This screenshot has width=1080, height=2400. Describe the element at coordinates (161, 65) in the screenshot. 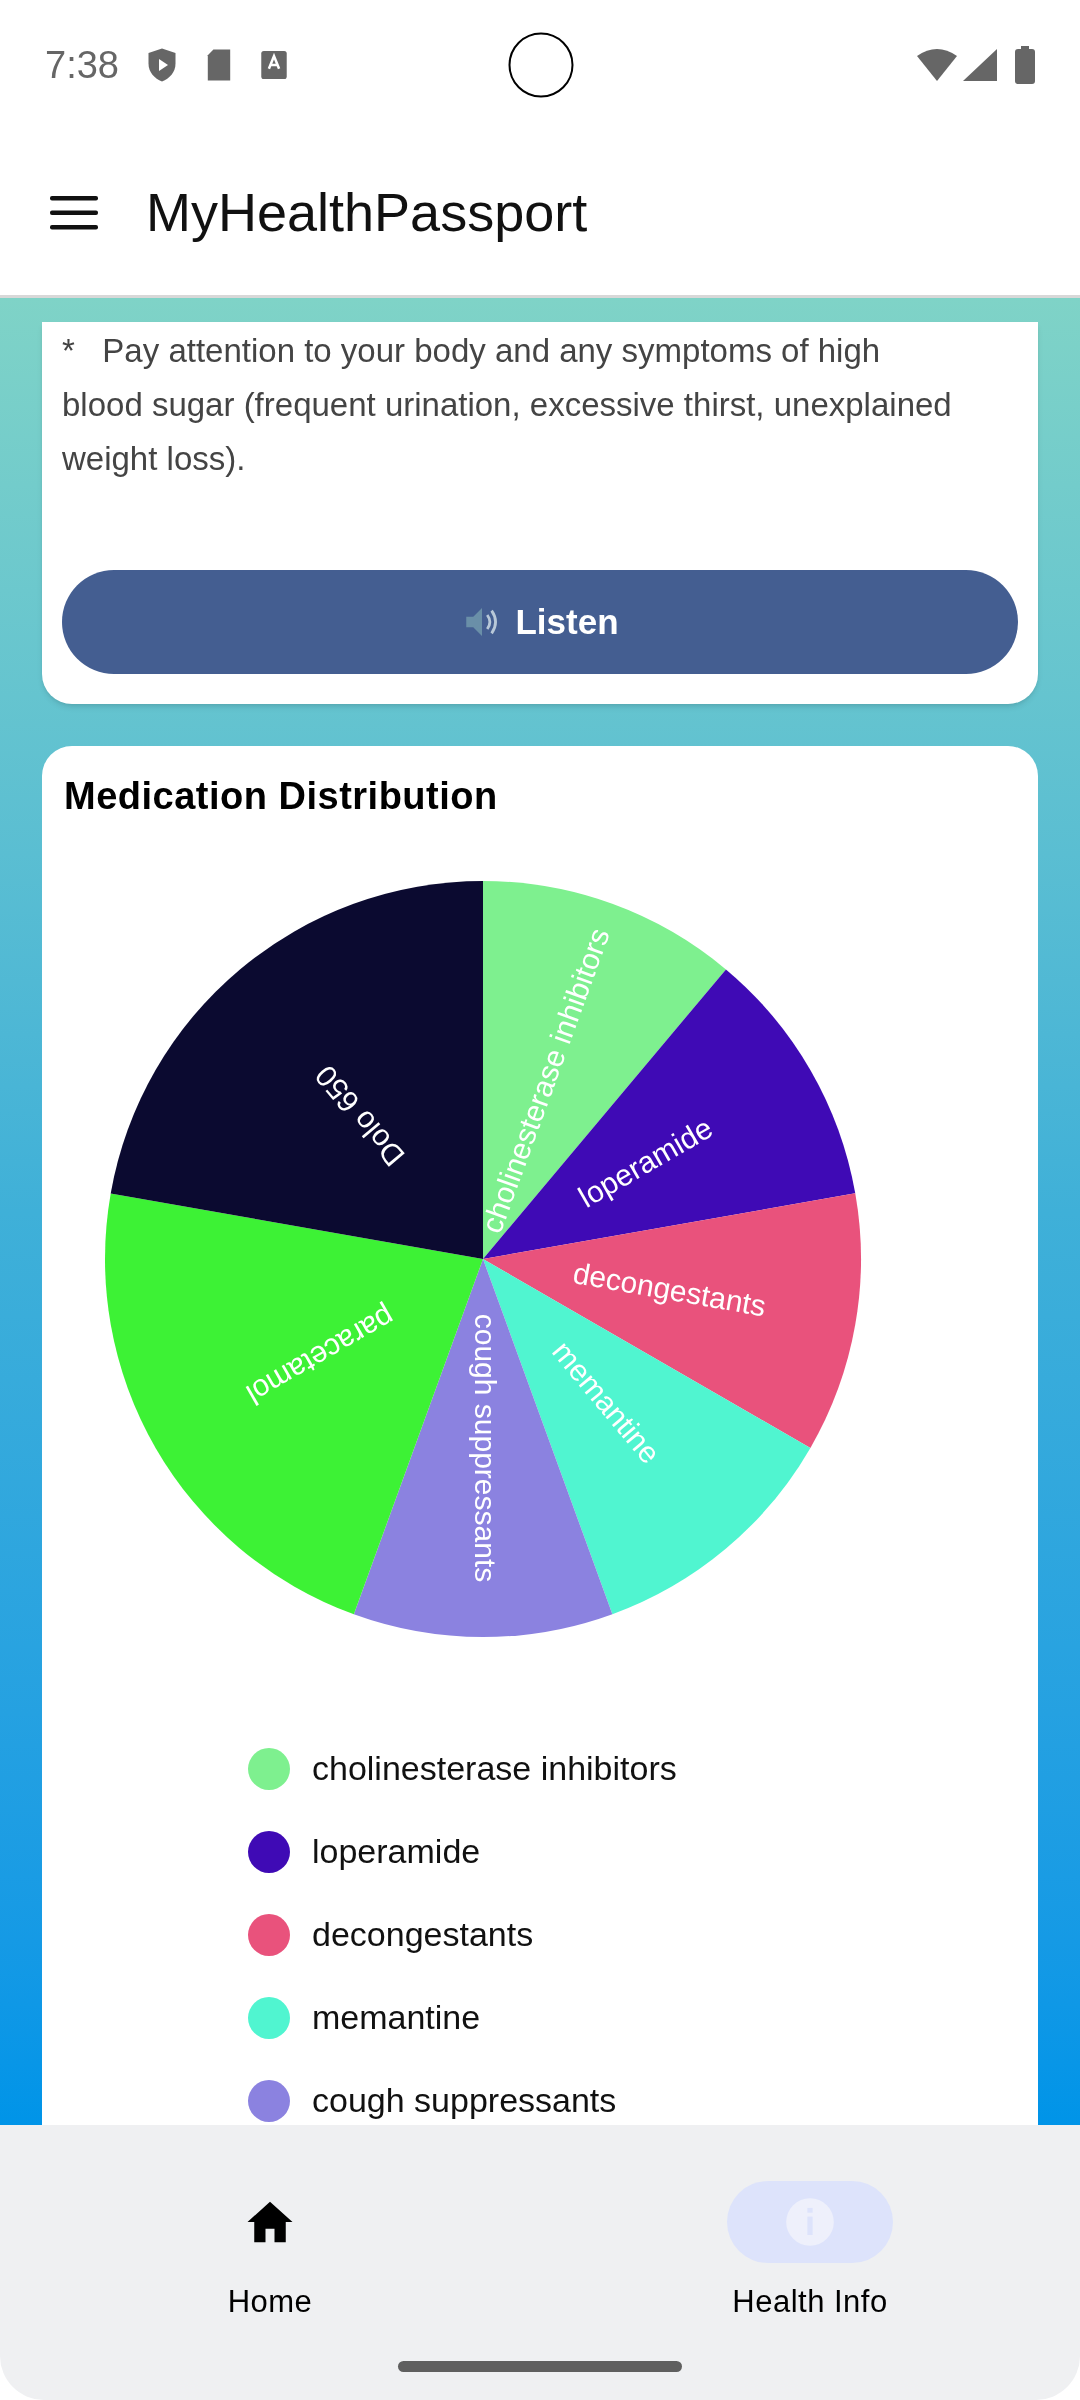

I see `shield-icon` at that location.